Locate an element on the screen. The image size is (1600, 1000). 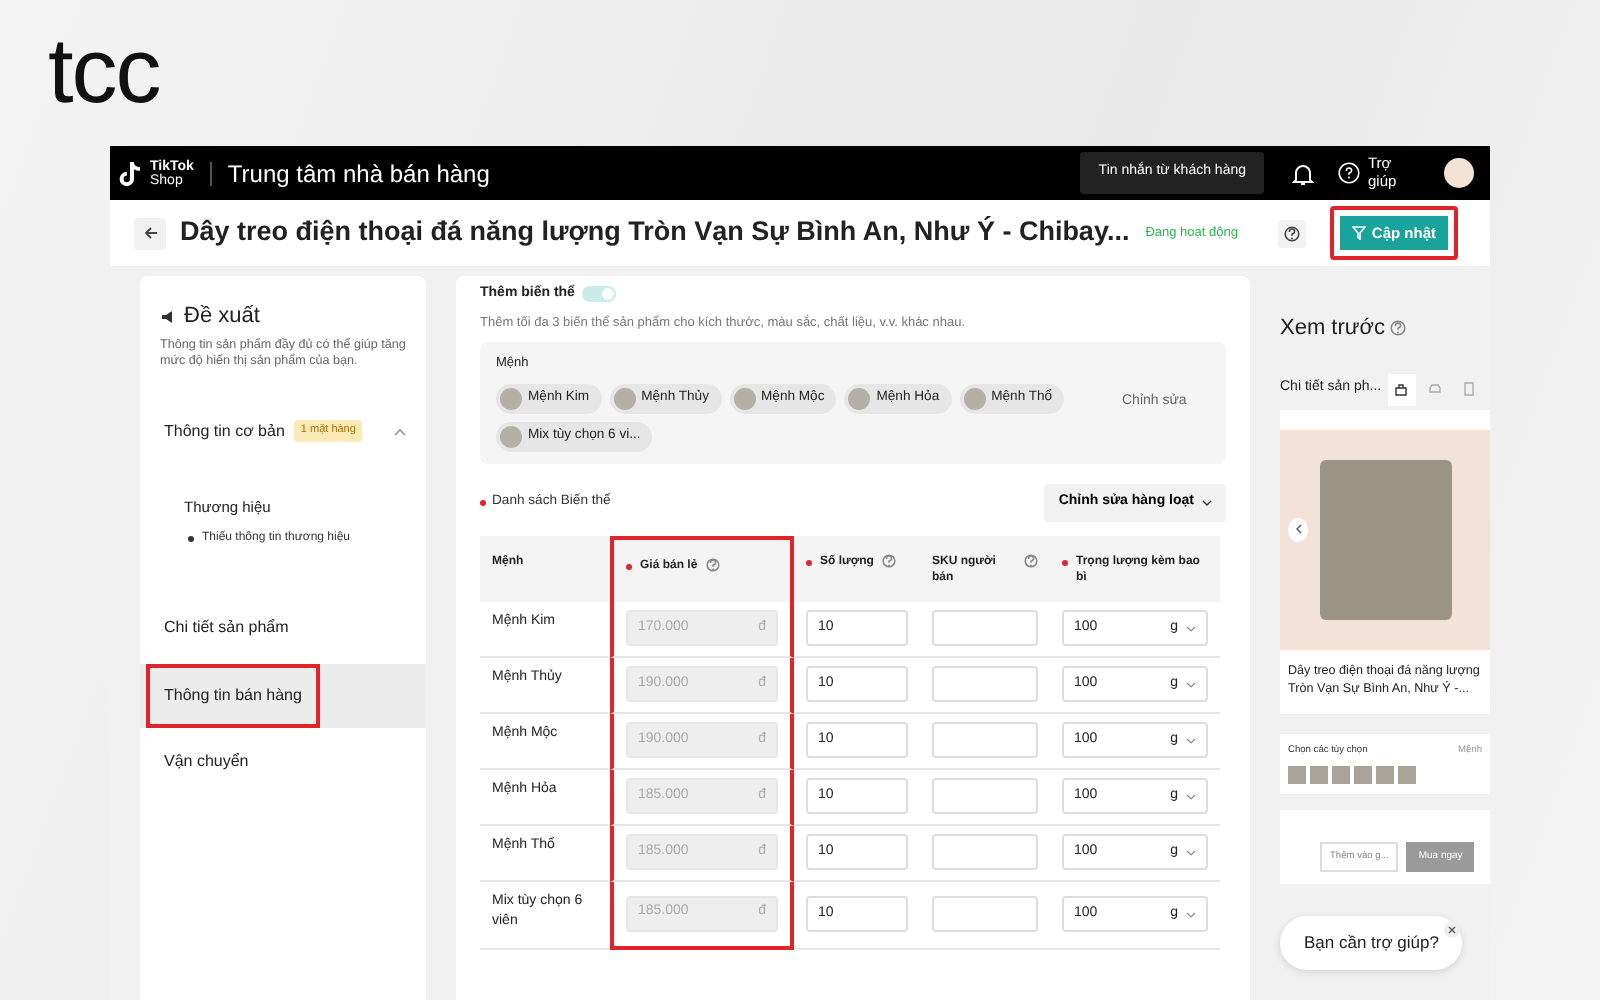
bag-icon is located at coordinates (1401, 389).